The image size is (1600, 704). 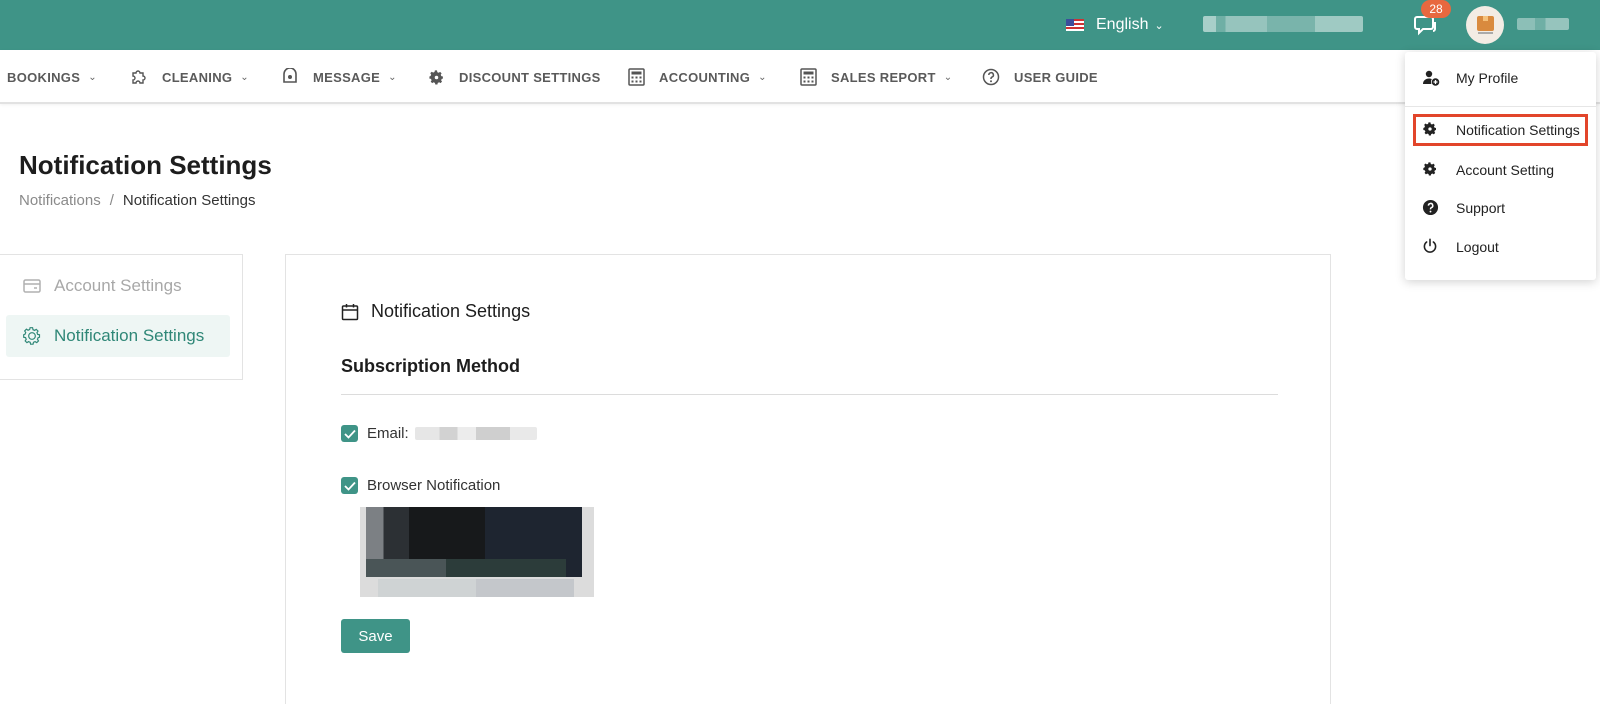 I want to click on box-character-icon, so click(x=1485, y=23).